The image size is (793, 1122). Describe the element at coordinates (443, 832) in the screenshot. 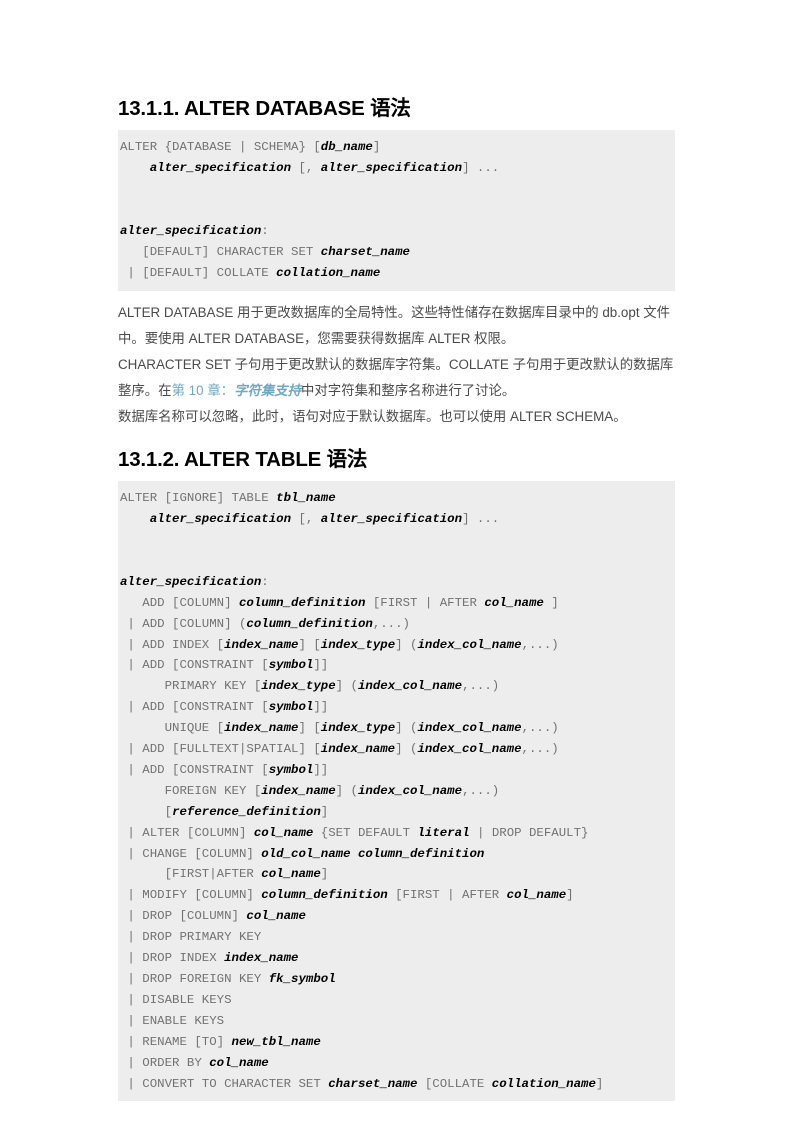

I see `code-placeholder: literal` at that location.